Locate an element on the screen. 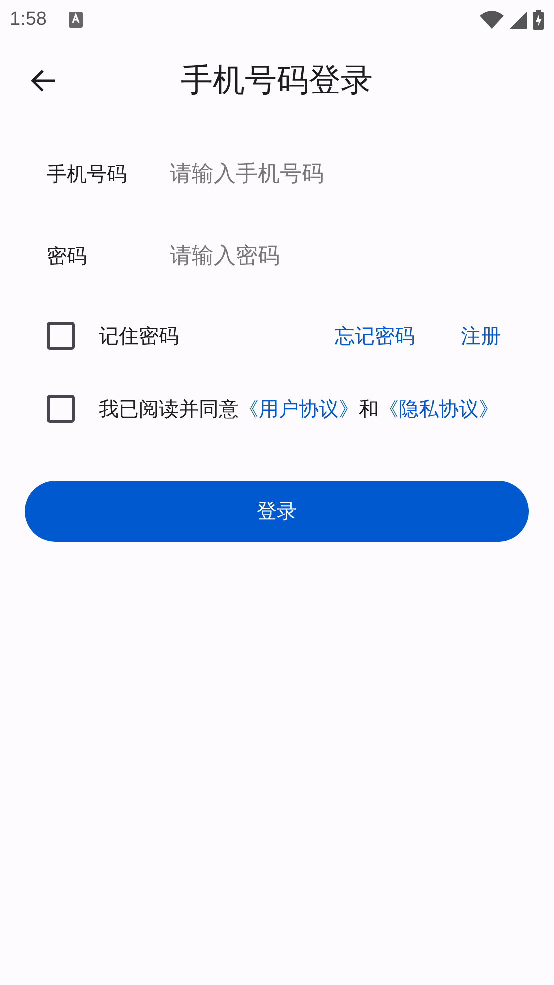 The image size is (554, 985). link: 忘记密码 is located at coordinates (375, 336).